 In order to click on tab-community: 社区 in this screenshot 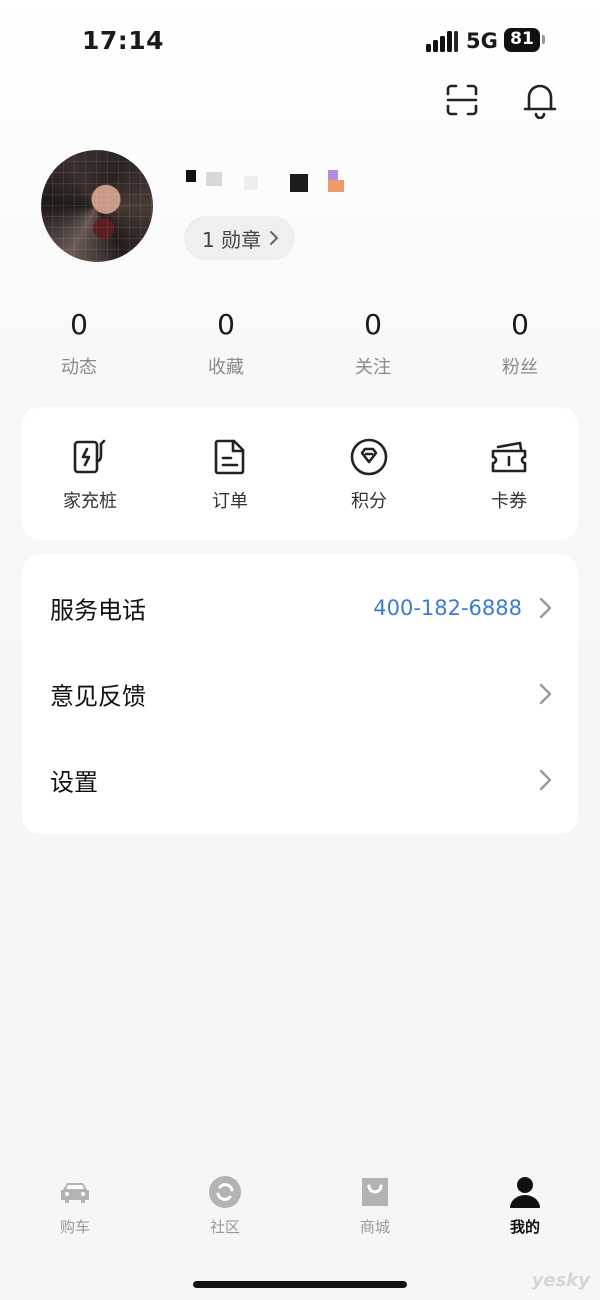, I will do `click(225, 1205)`.